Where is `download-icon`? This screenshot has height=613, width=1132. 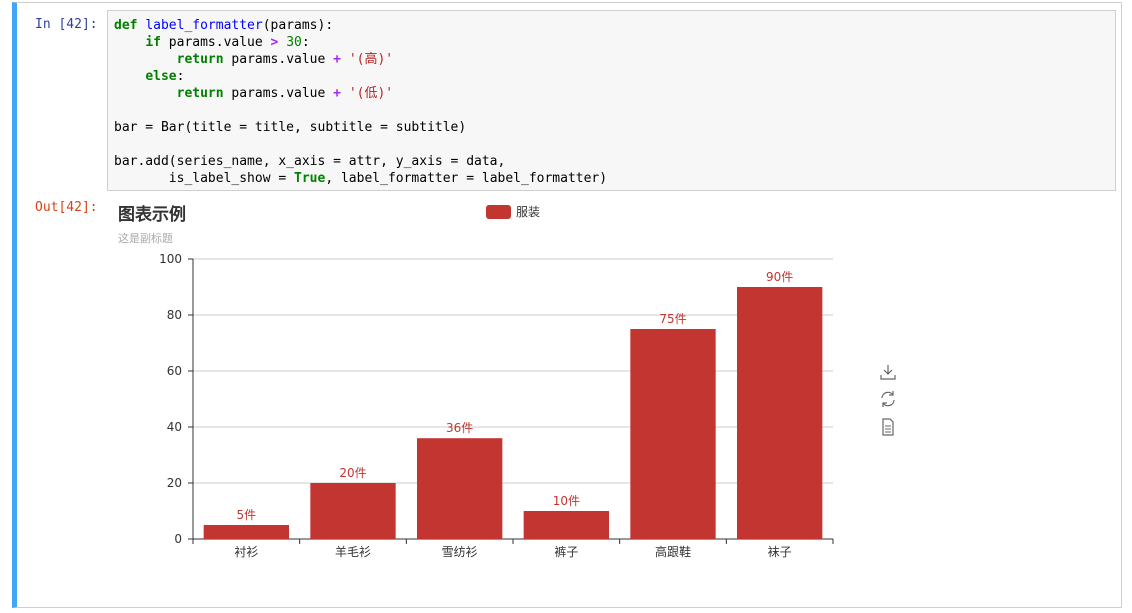
download-icon is located at coordinates (888, 372).